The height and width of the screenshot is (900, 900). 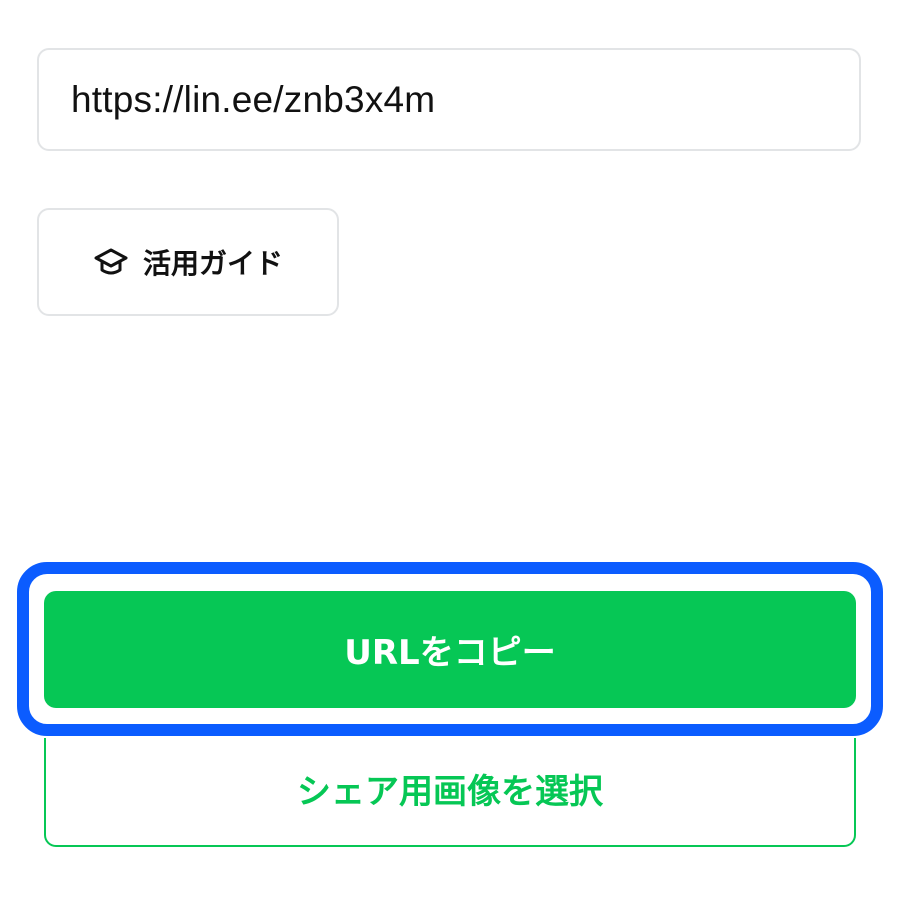 I want to click on select-share-image-button: シェア用画像を選択, so click(x=450, y=792).